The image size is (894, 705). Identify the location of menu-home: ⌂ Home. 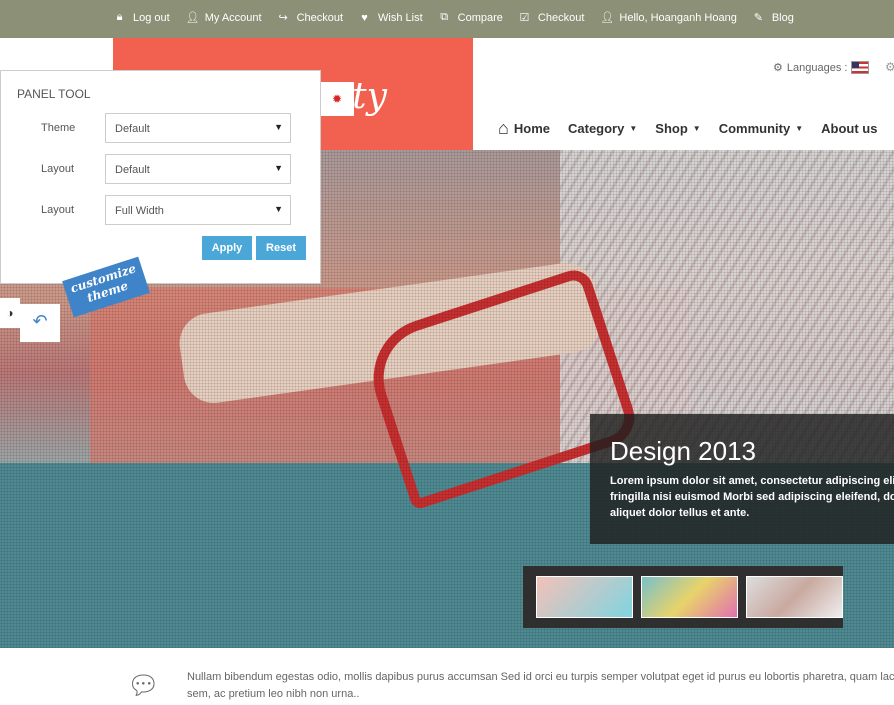
(524, 128).